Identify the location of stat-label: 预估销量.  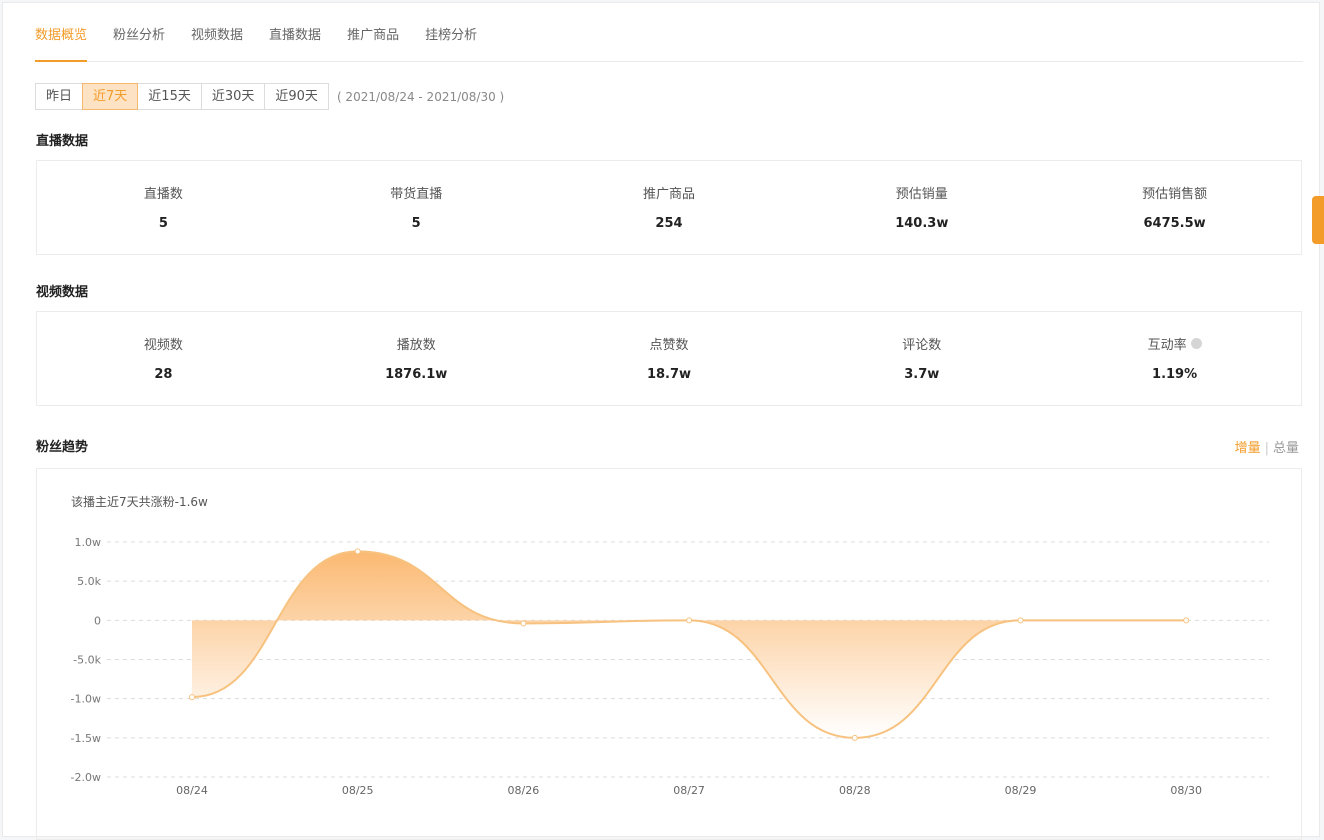
(921, 192).